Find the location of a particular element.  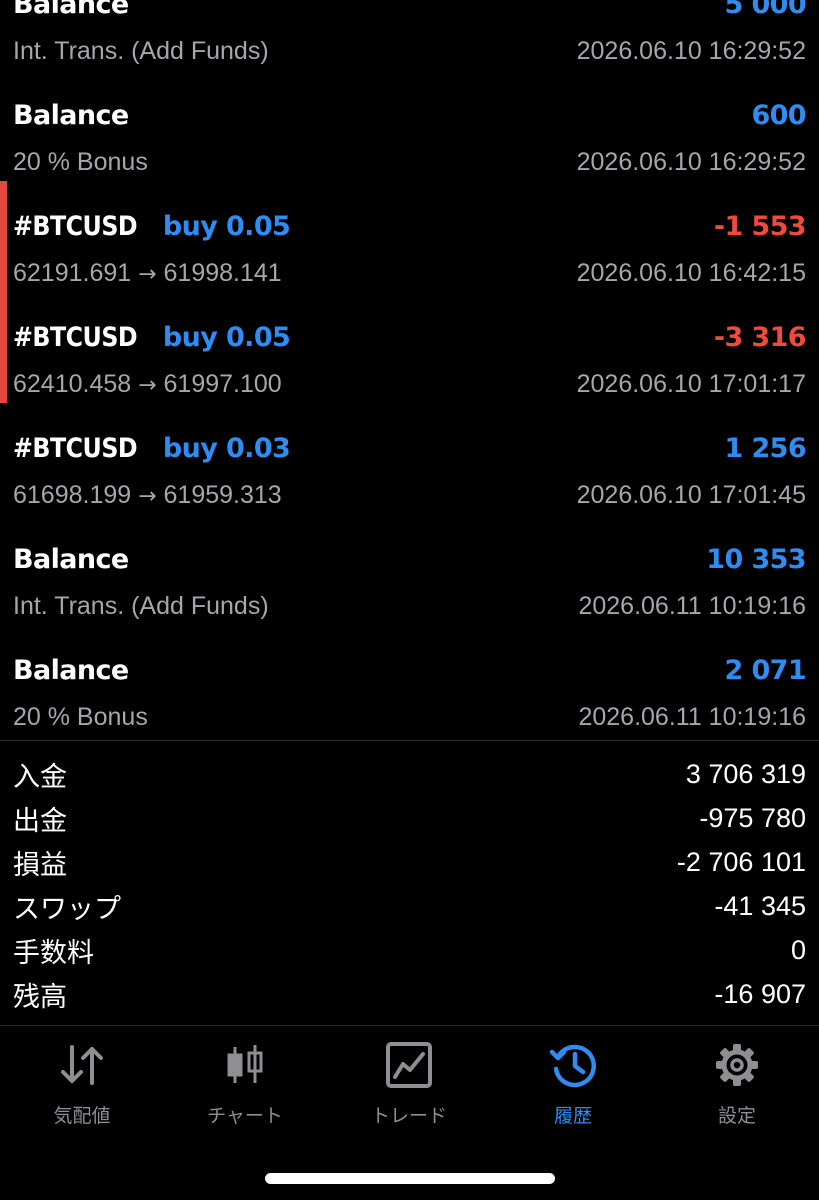

entry-description: 62410.458 → 61997.100 is located at coordinates (147, 384).